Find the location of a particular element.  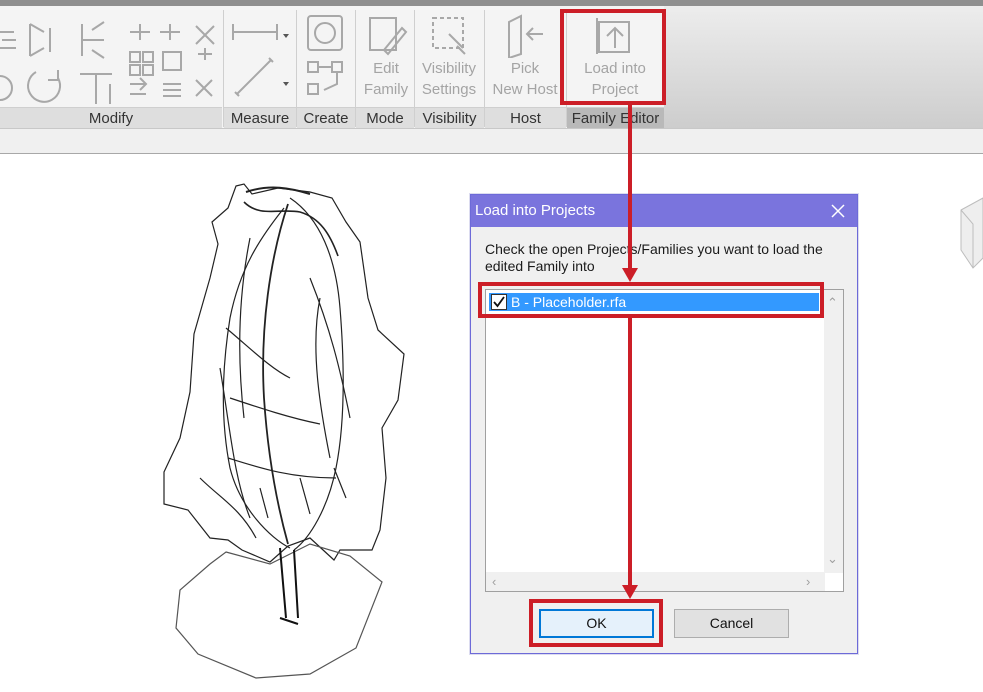

visibility-settings-icon is located at coordinates (449, 36).